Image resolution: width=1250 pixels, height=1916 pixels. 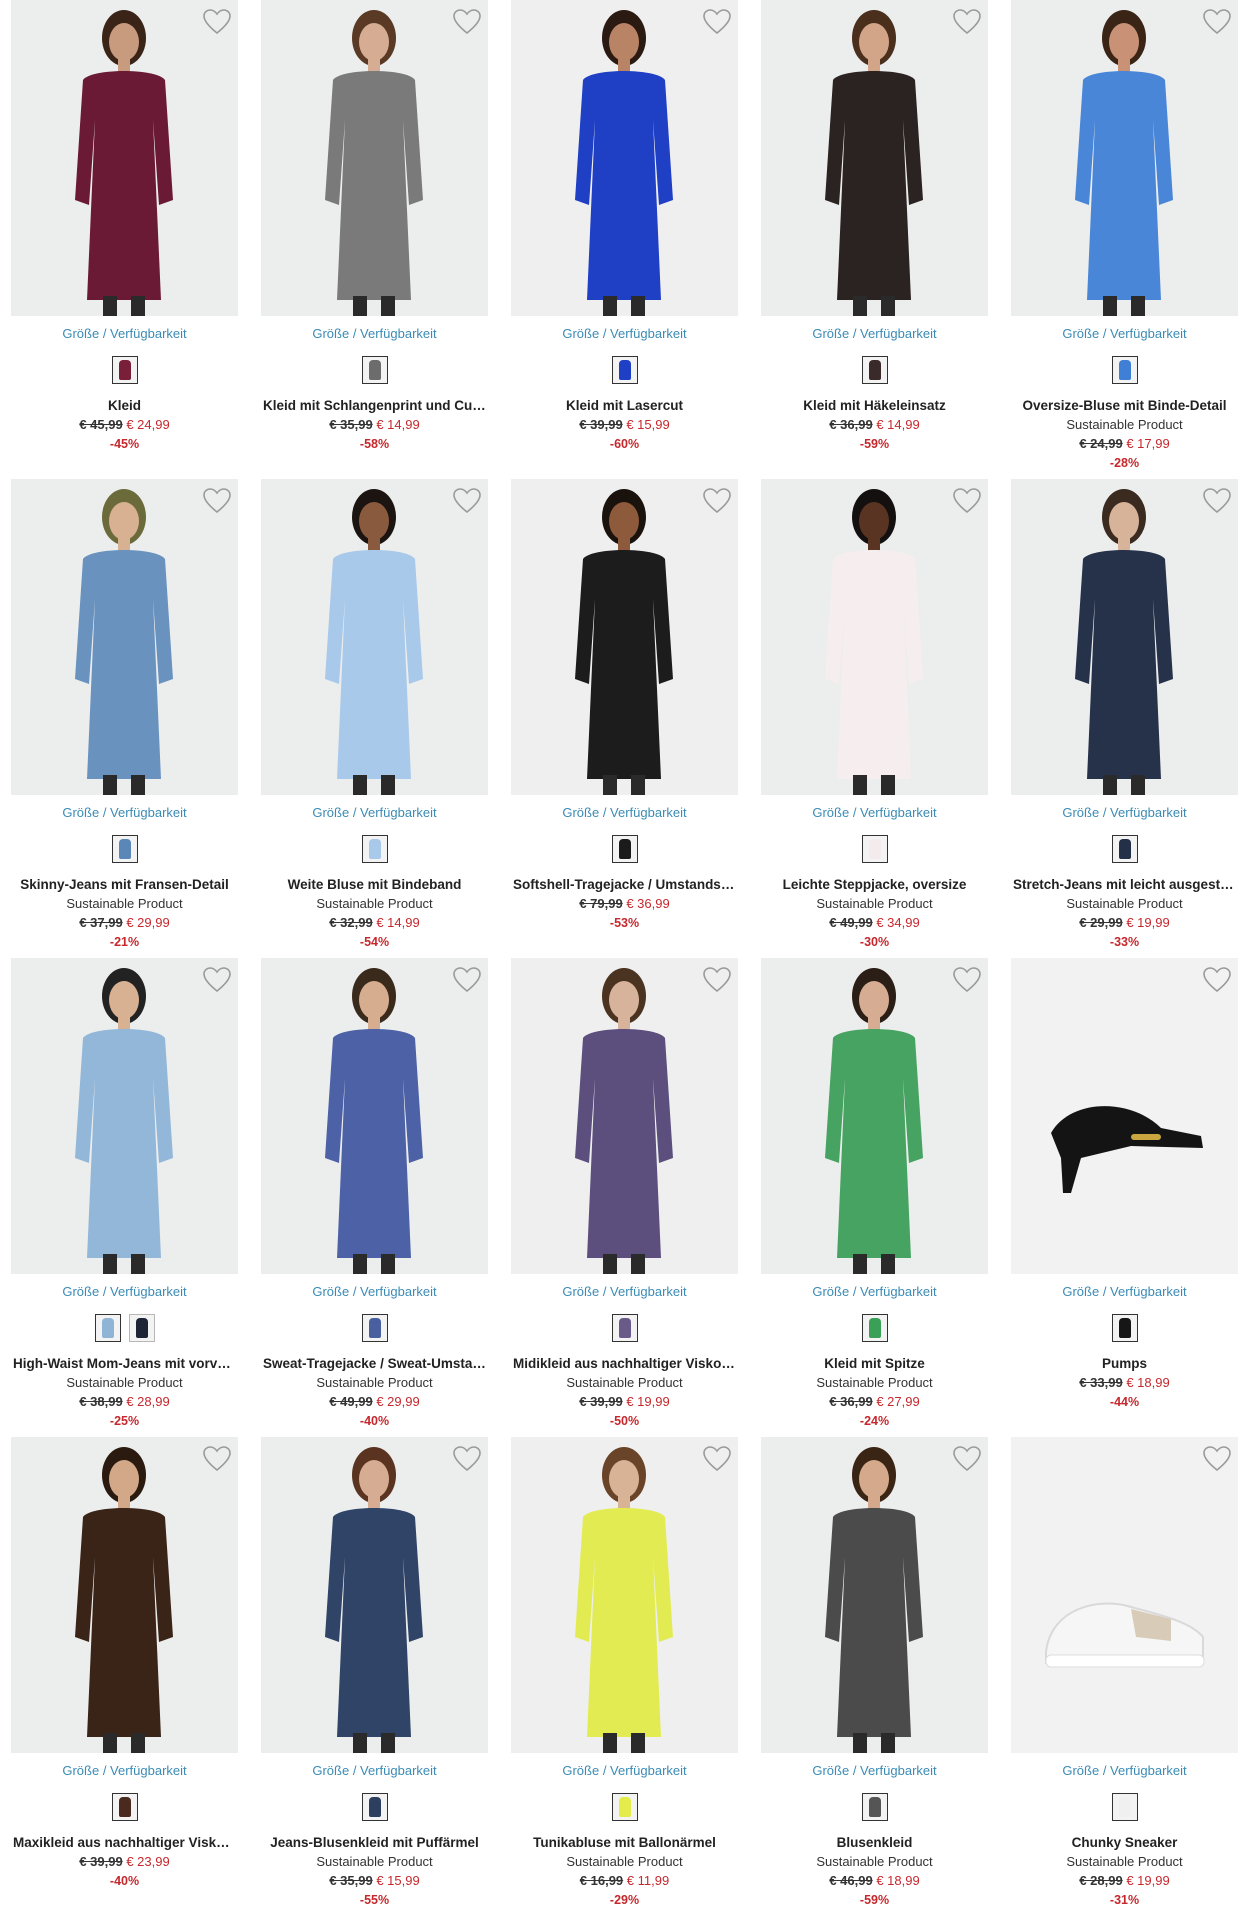 What do you see at coordinates (124, 884) in the screenshot?
I see `product-name: Skinny-Jeans mit Fransen-Detail` at bounding box center [124, 884].